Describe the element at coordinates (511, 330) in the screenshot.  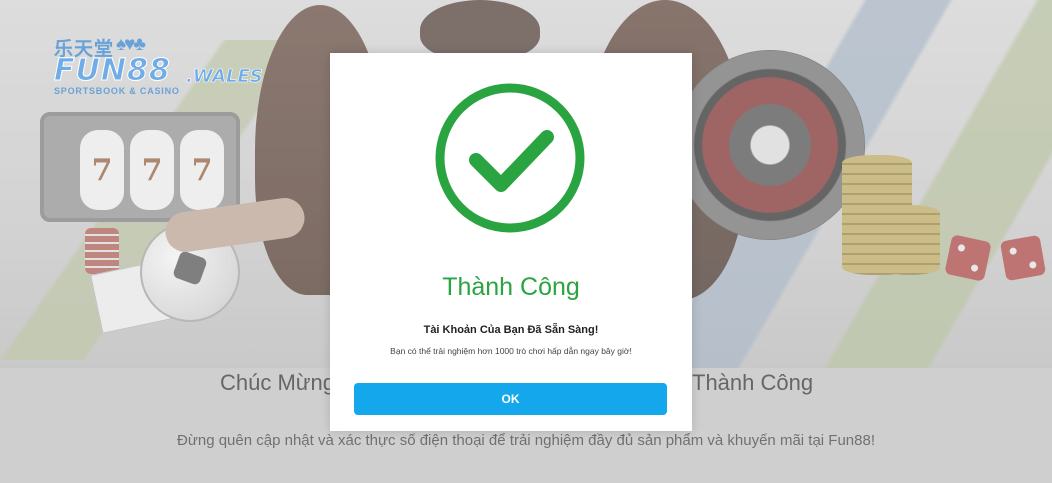
I see `modal-subtitle: Tài Khoản Của Bạn Đã Sẵn Sàng!` at that location.